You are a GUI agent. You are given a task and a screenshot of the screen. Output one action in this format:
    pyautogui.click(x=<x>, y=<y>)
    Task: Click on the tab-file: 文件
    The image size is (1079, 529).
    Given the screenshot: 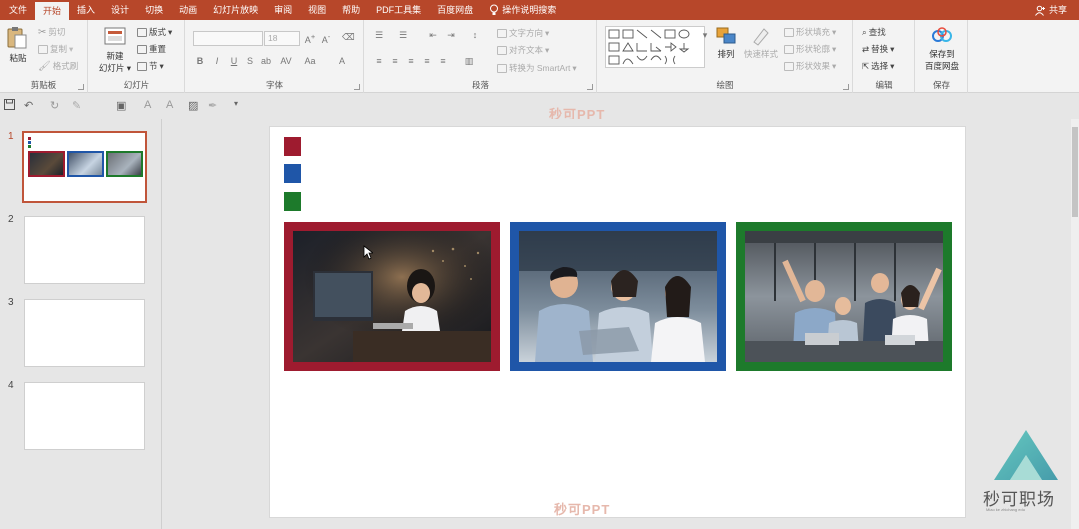 What is the action you would take?
    pyautogui.click(x=17, y=10)
    